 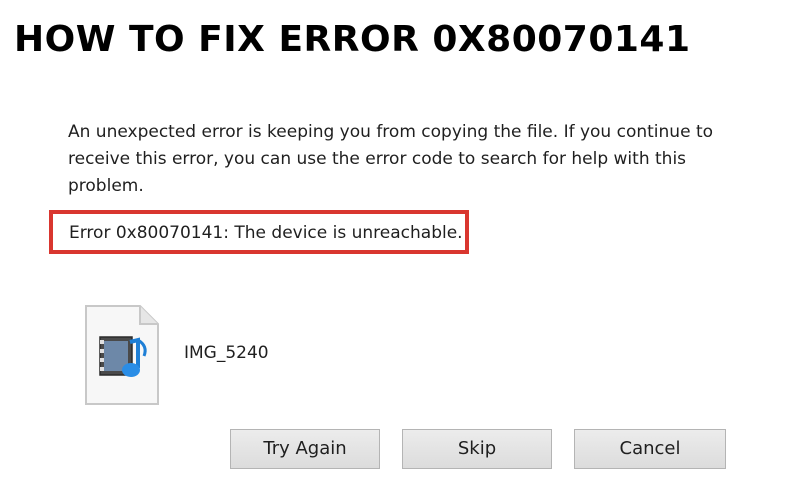 I want to click on page-headline: HOW TO FIX ERROR 0X80070141, so click(x=352, y=39).